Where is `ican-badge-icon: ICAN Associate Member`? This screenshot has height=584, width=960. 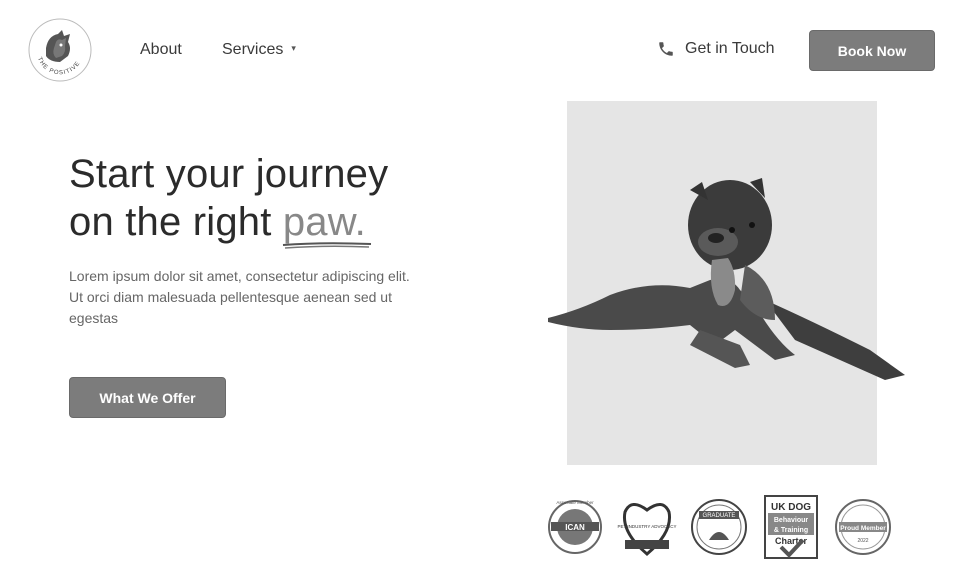 ican-badge-icon: ICAN Associate Member is located at coordinates (575, 527).